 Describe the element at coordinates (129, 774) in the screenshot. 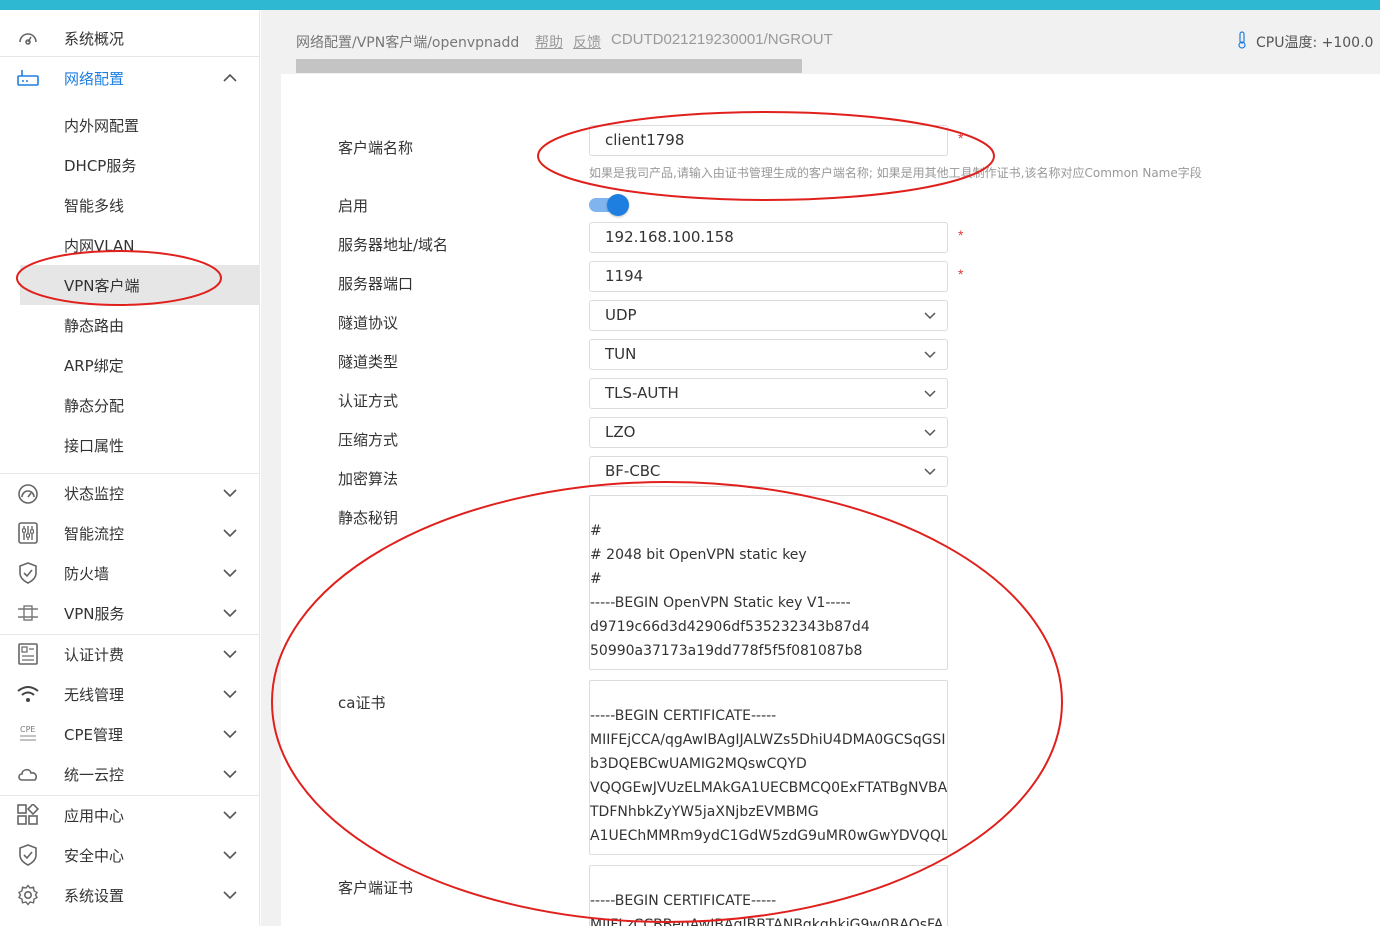

I see `sidebar-item-cloud: 统一云控` at that location.